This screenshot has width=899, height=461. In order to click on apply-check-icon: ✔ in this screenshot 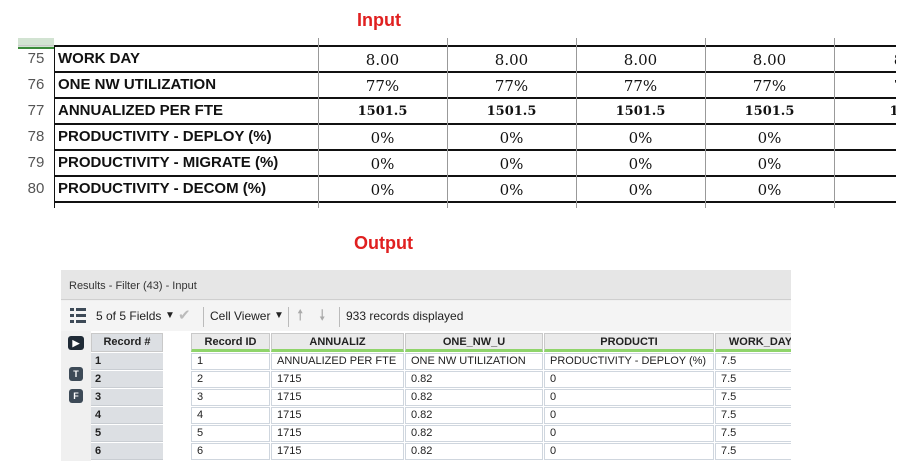, I will do `click(184, 316)`.